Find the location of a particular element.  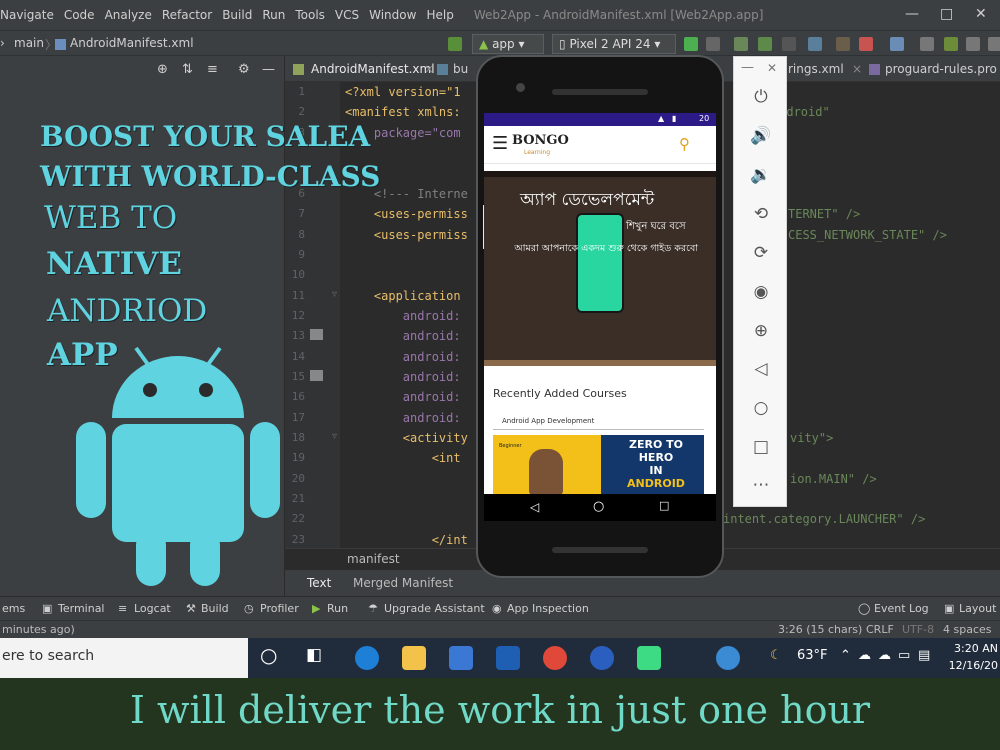

cloud-icon: ☁ is located at coordinates (884, 655).